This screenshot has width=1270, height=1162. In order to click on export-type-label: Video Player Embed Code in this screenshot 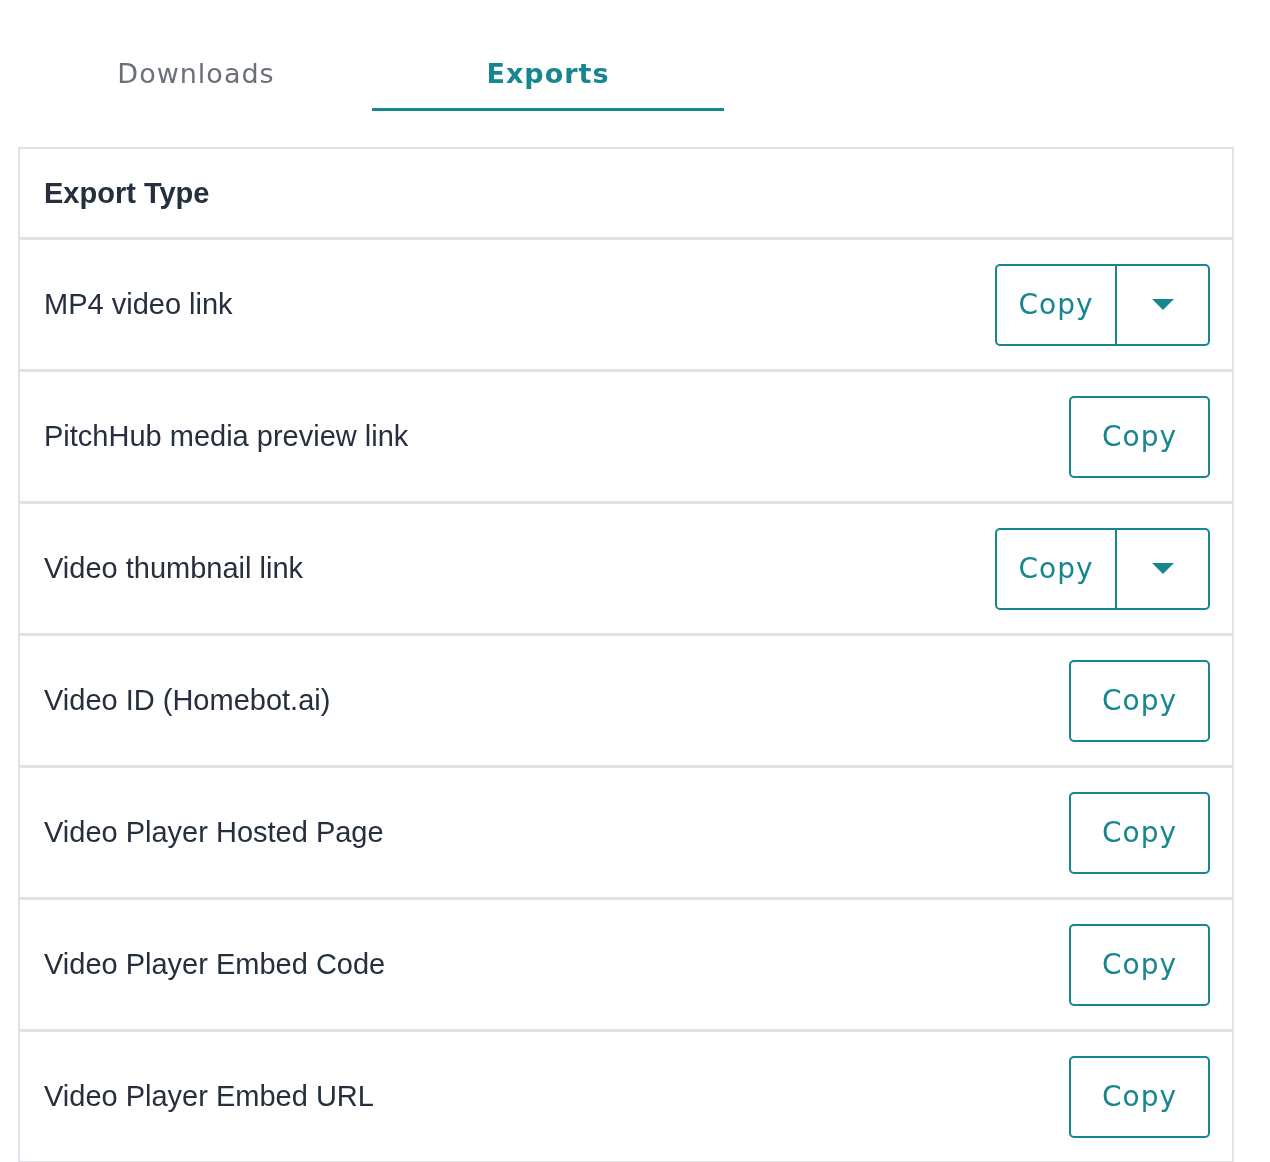, I will do `click(215, 964)`.